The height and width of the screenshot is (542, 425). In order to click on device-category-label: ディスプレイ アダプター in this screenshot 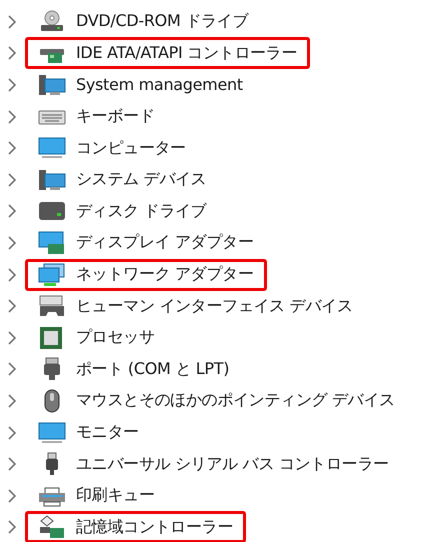, I will do `click(165, 243)`.